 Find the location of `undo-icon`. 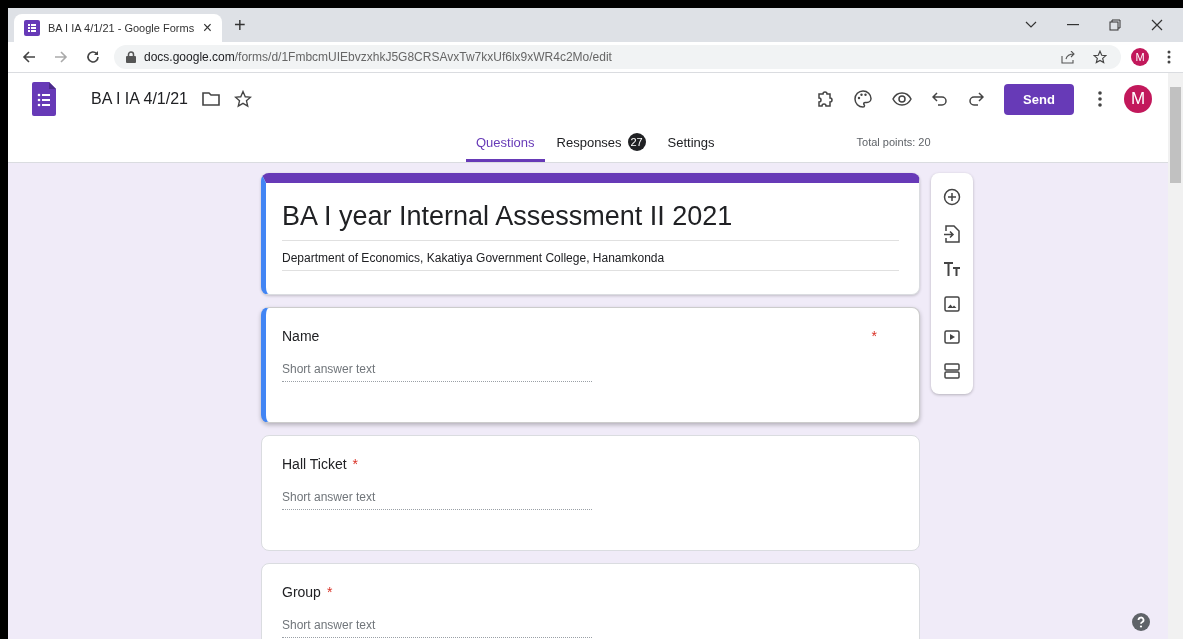

undo-icon is located at coordinates (940, 99).